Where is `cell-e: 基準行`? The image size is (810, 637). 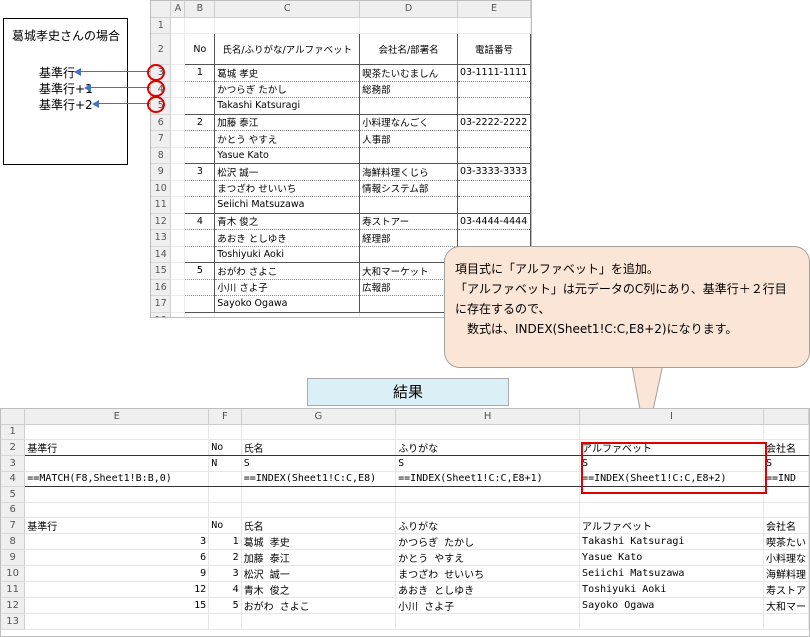
cell-e: 基準行 is located at coordinates (117, 447).